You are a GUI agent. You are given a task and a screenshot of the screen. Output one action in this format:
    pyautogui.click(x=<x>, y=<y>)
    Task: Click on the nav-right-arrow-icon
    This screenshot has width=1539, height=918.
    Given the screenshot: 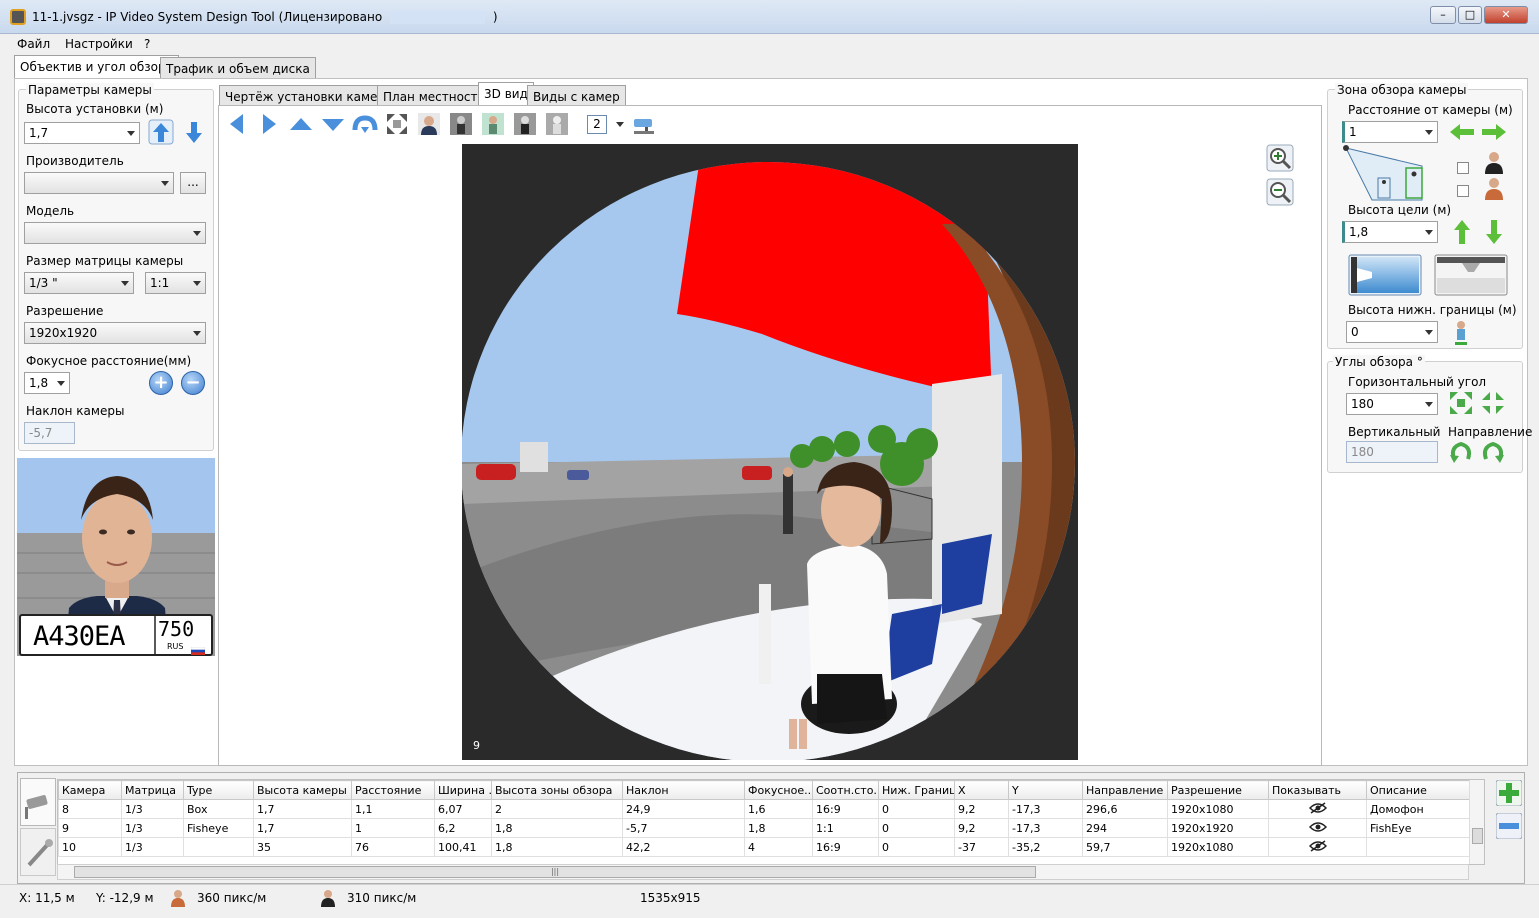 What is the action you would take?
    pyautogui.click(x=269, y=124)
    